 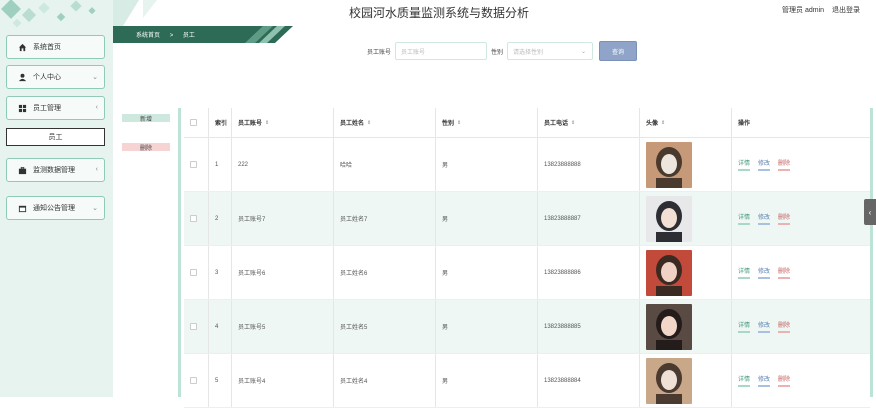 I want to click on cell-account: 员工账号4, so click(x=252, y=382).